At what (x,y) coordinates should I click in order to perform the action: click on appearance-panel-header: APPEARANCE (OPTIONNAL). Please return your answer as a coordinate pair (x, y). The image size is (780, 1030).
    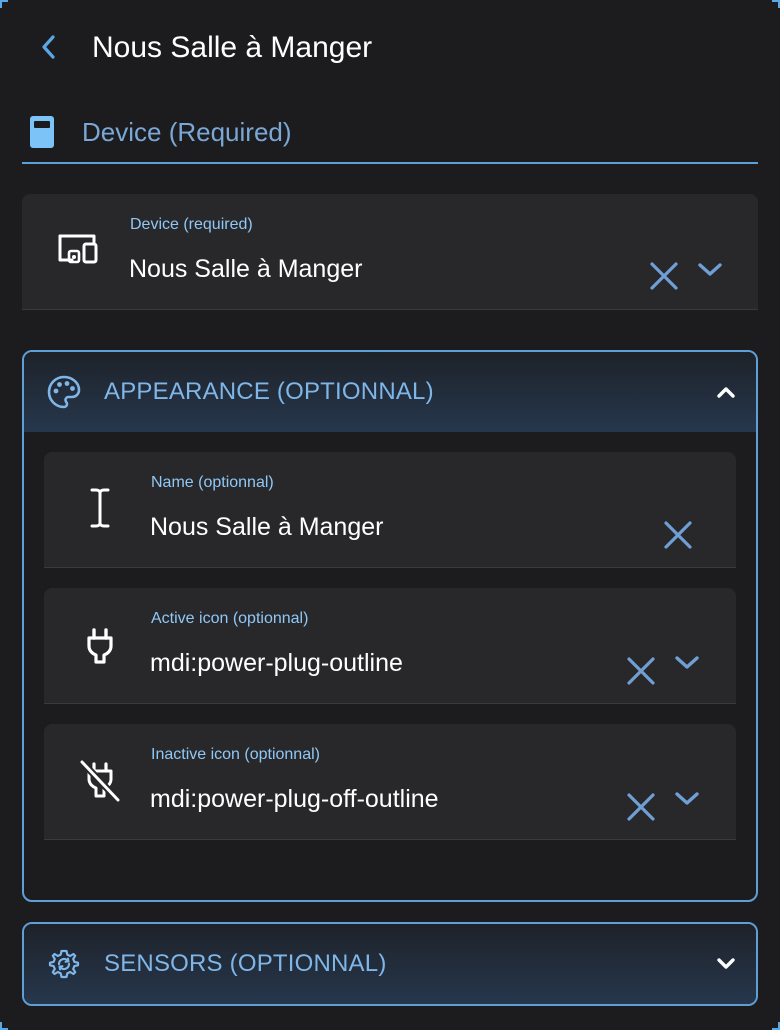
    Looking at the image, I should click on (390, 392).